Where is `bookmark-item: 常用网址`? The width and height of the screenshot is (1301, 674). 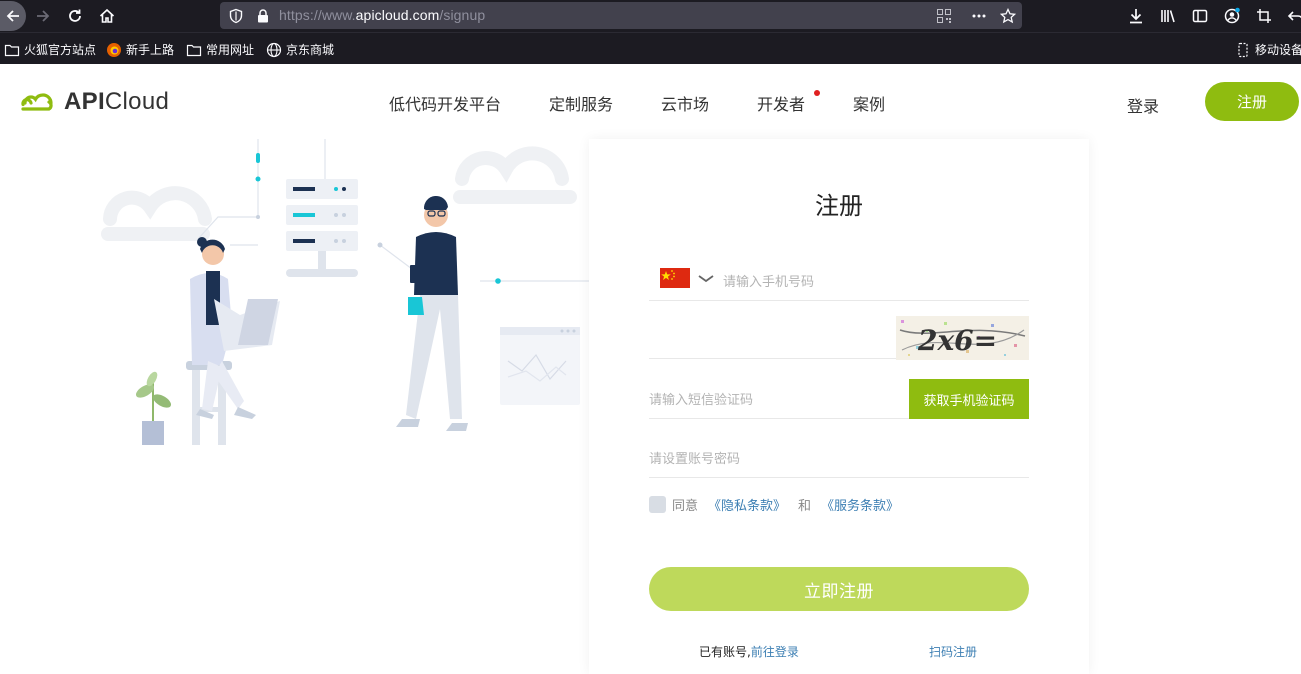
bookmark-item: 常用网址 is located at coordinates (220, 49).